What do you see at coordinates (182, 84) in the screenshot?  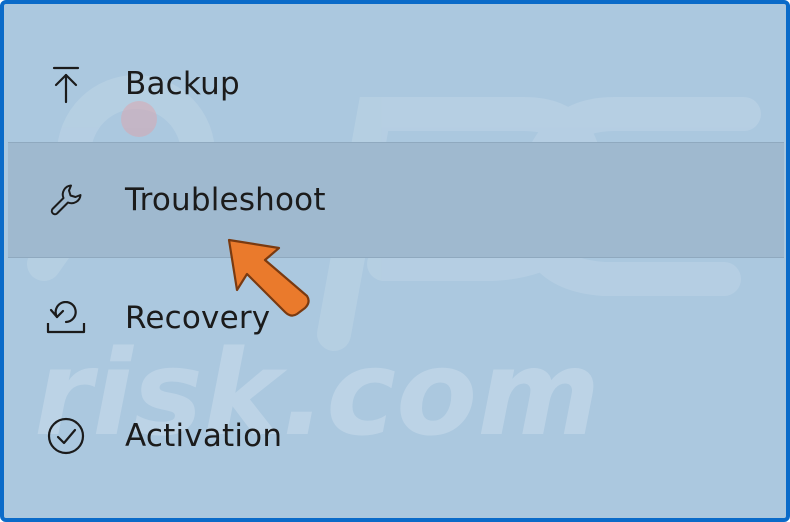 I see `menu-item-label-backup: Backup` at bounding box center [182, 84].